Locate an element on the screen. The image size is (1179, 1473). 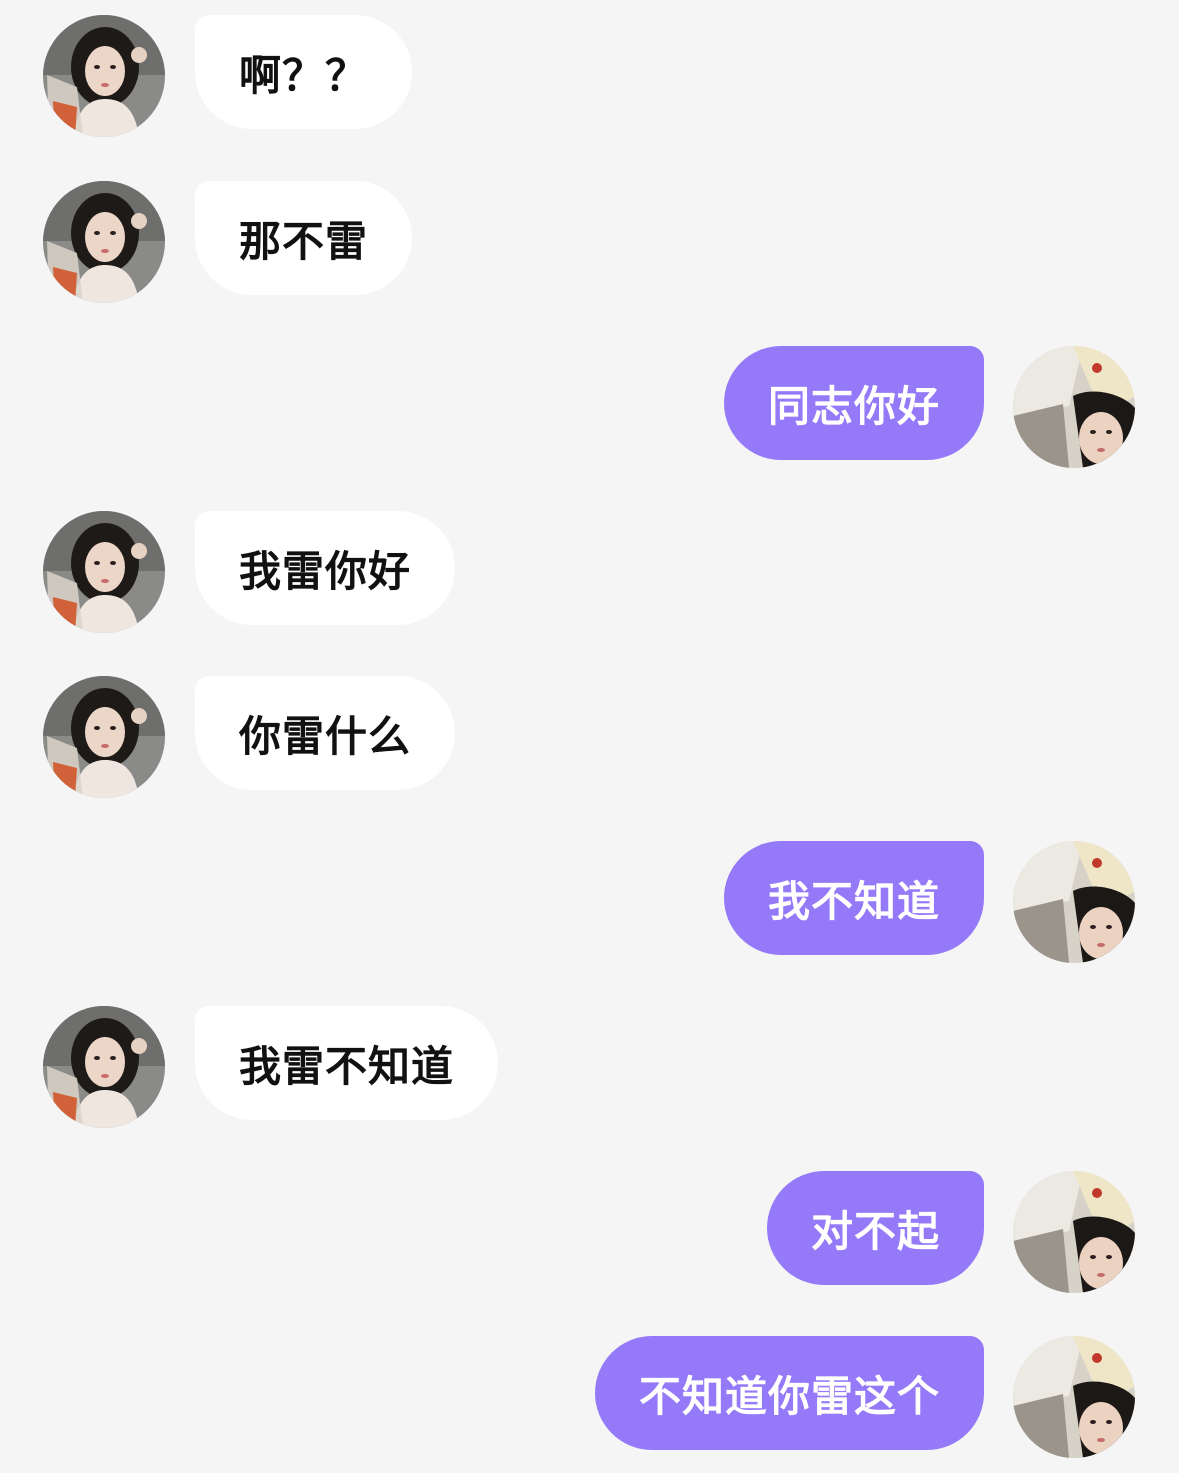
message-bubble-incoming: 啊？？ is located at coordinates (304, 72).